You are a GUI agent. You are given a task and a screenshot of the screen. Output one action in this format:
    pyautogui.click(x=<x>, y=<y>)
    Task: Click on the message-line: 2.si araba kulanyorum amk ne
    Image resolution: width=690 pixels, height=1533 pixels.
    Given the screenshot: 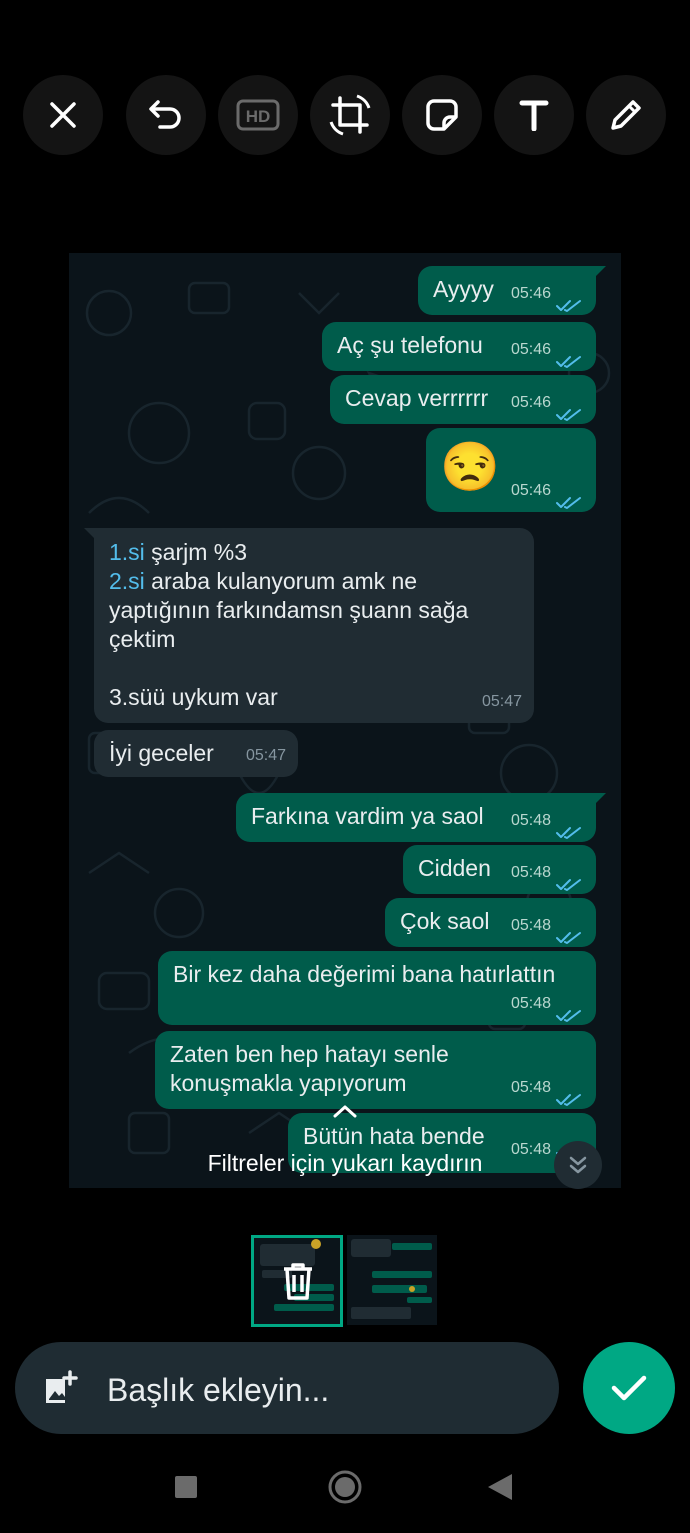 What is the action you would take?
    pyautogui.click(x=288, y=581)
    